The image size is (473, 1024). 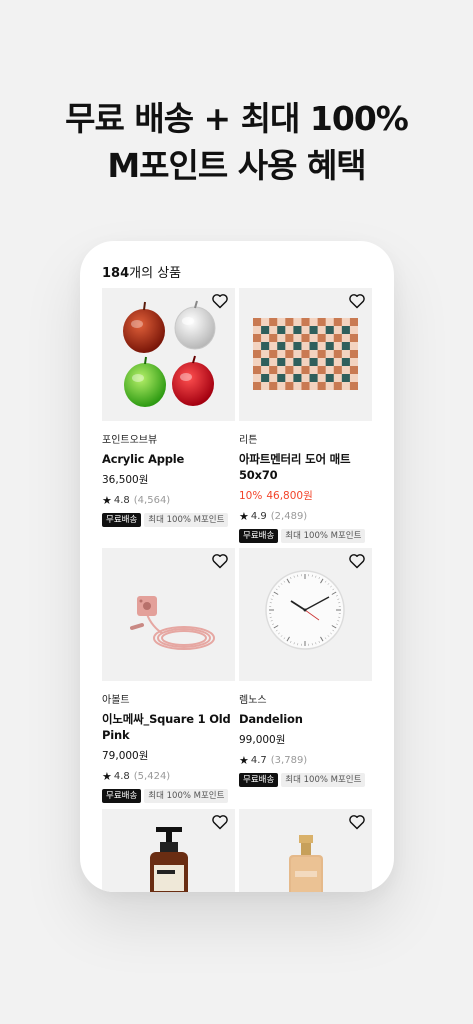 What do you see at coordinates (253, 700) in the screenshot?
I see `product-brand: 렘노스` at bounding box center [253, 700].